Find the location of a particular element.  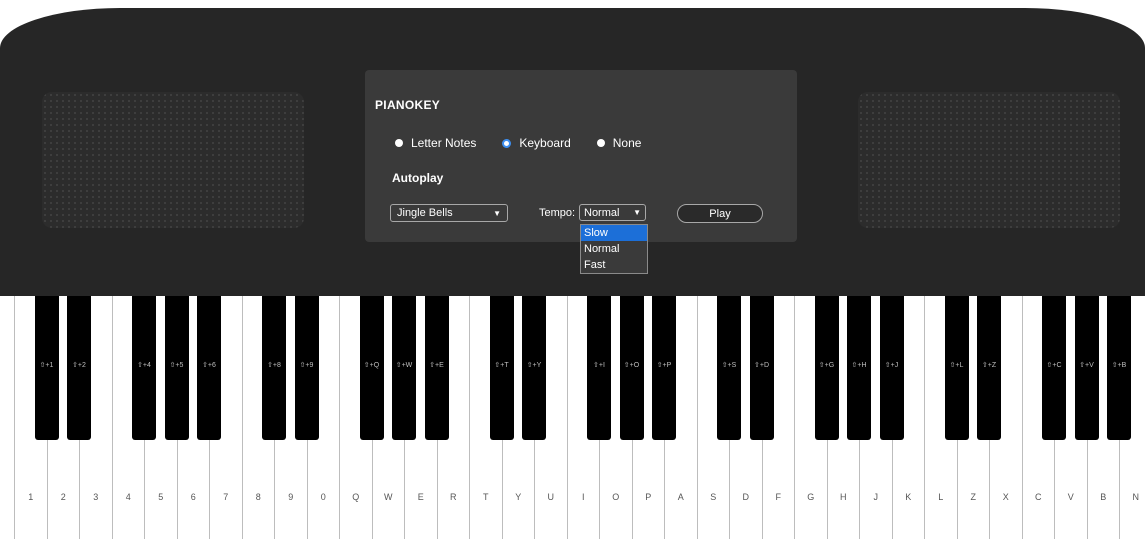

white-key-label: B is located at coordinates (1103, 497).